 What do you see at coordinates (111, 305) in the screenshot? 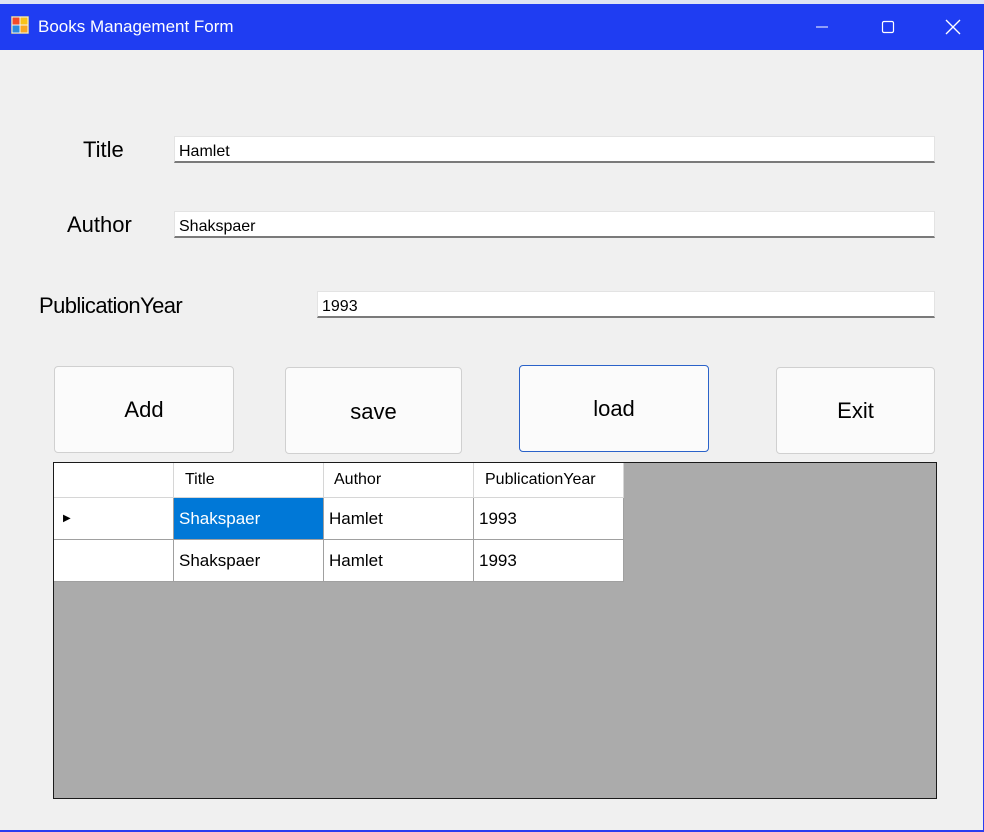
I see `publication-year-label: PublicationYear` at bounding box center [111, 305].